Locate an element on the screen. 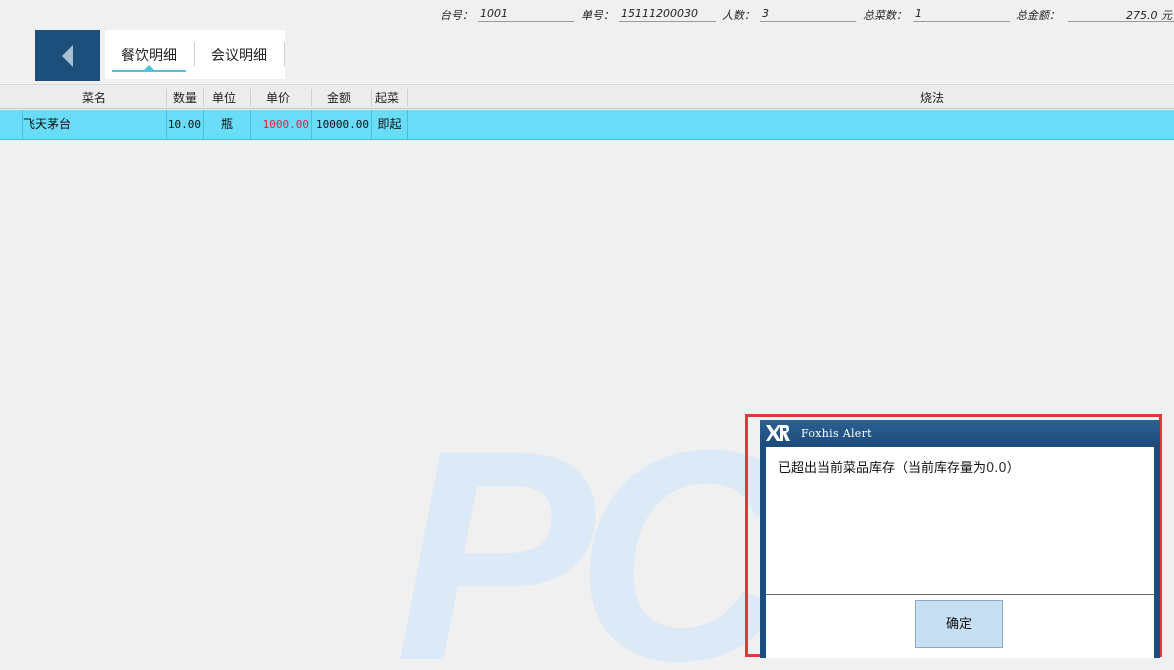  dialog-divider is located at coordinates (960, 594).